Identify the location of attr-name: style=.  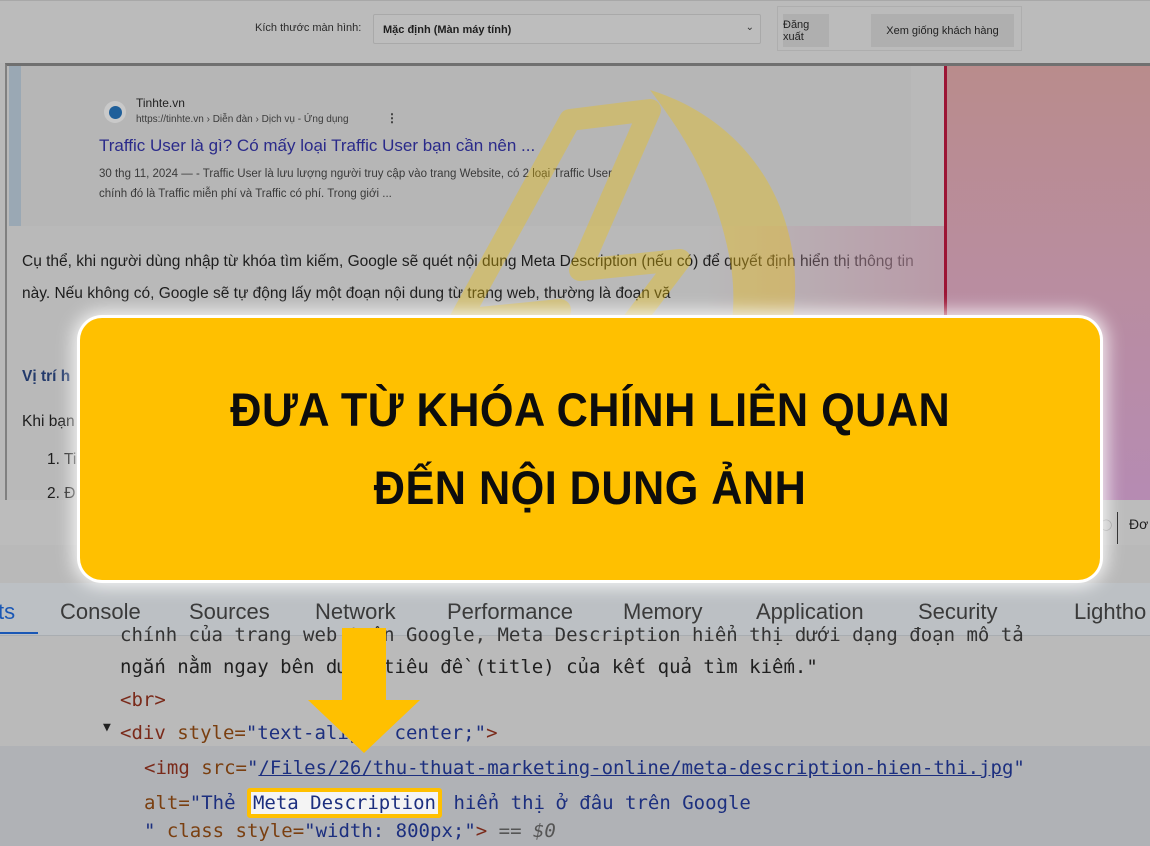
(205, 733).